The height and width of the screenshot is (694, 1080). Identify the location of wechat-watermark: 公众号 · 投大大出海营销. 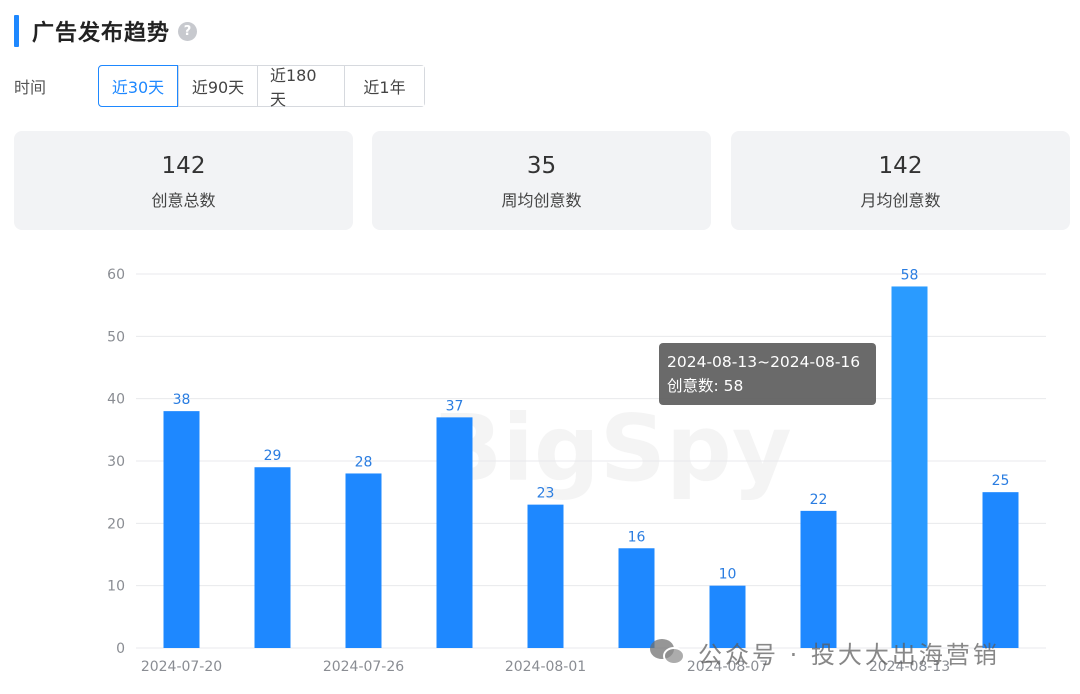
(825, 652).